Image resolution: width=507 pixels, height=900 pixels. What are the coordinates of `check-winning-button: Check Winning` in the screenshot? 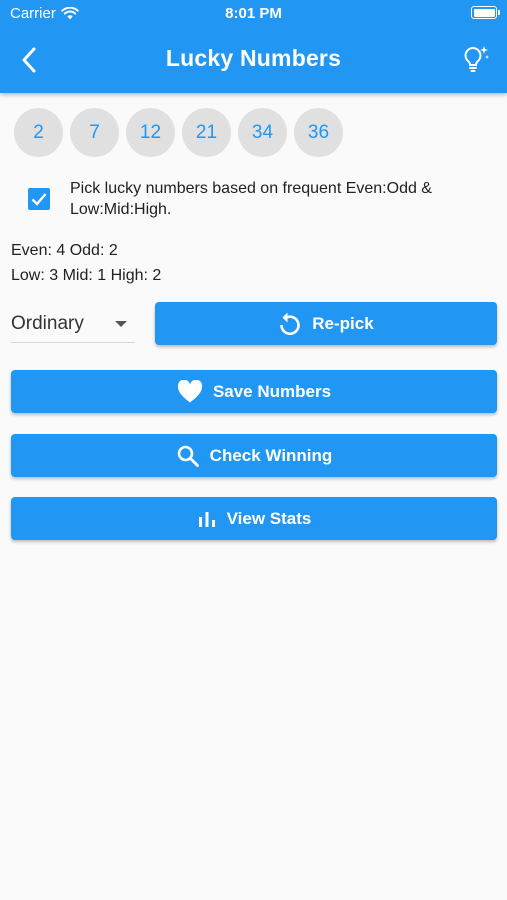 It's located at (254, 455).